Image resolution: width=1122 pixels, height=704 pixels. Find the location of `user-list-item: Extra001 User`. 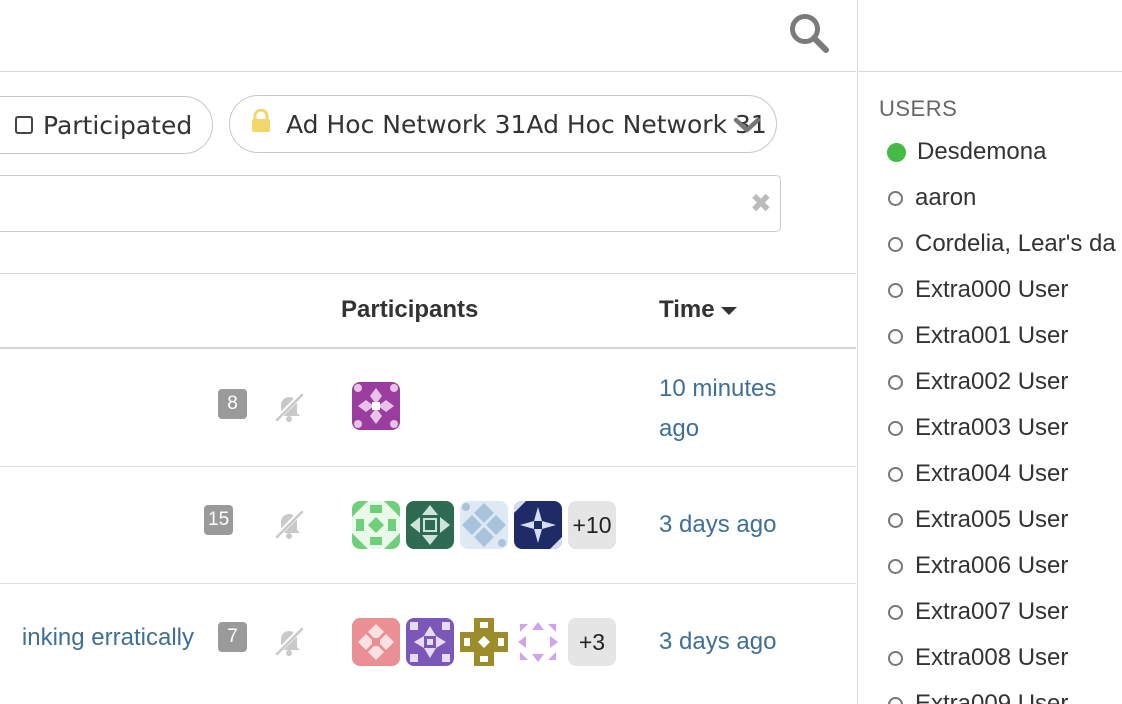

user-list-item: Extra001 User is located at coordinates (978, 336).